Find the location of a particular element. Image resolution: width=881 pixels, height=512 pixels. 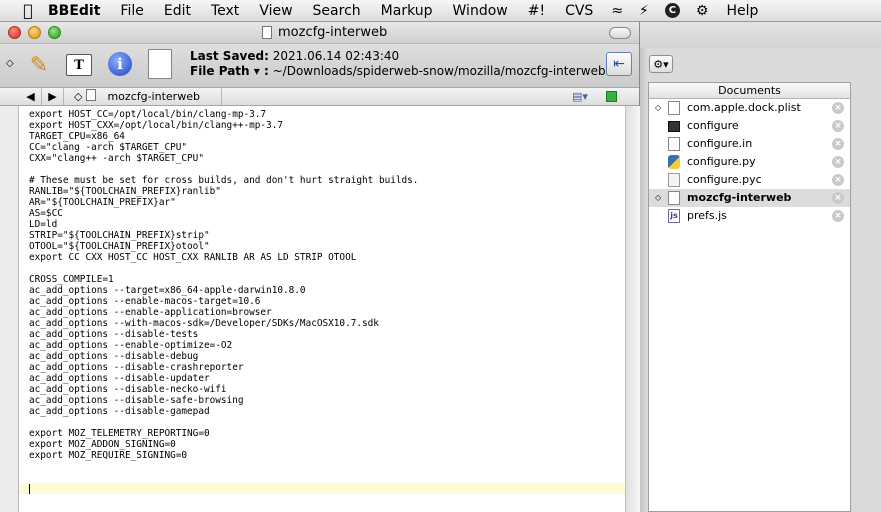

menu-help: Help is located at coordinates (742, 11).